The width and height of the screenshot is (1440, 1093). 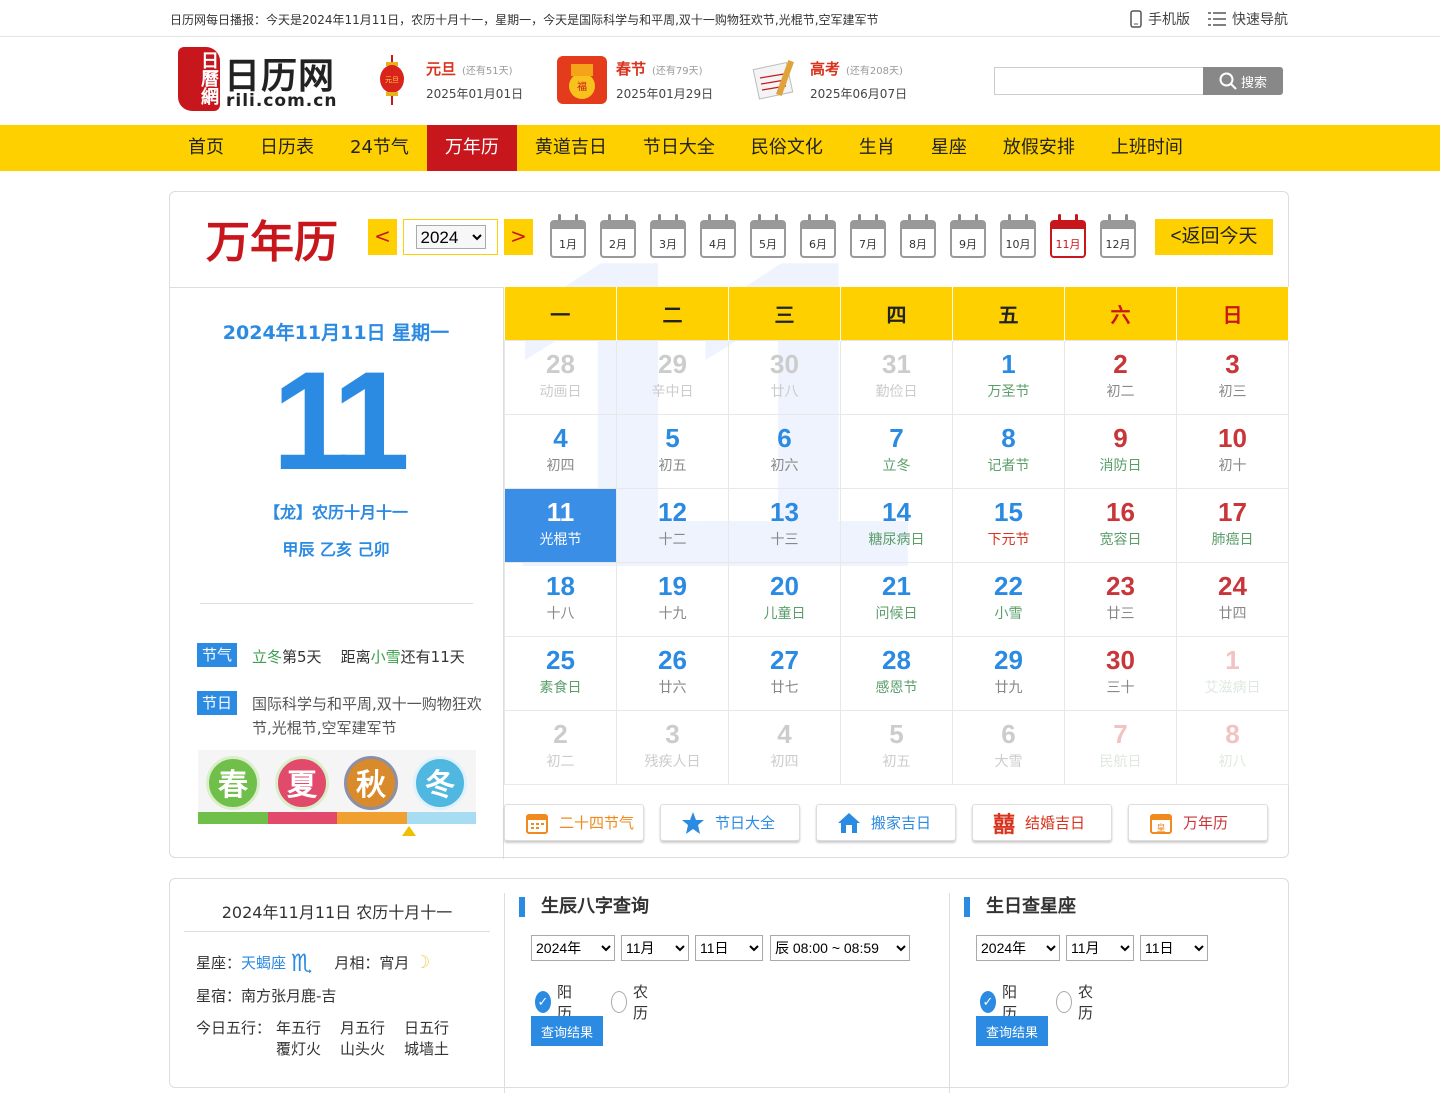 I want to click on birthday-query-button: 查询结果, so click(x=1012, y=1031).